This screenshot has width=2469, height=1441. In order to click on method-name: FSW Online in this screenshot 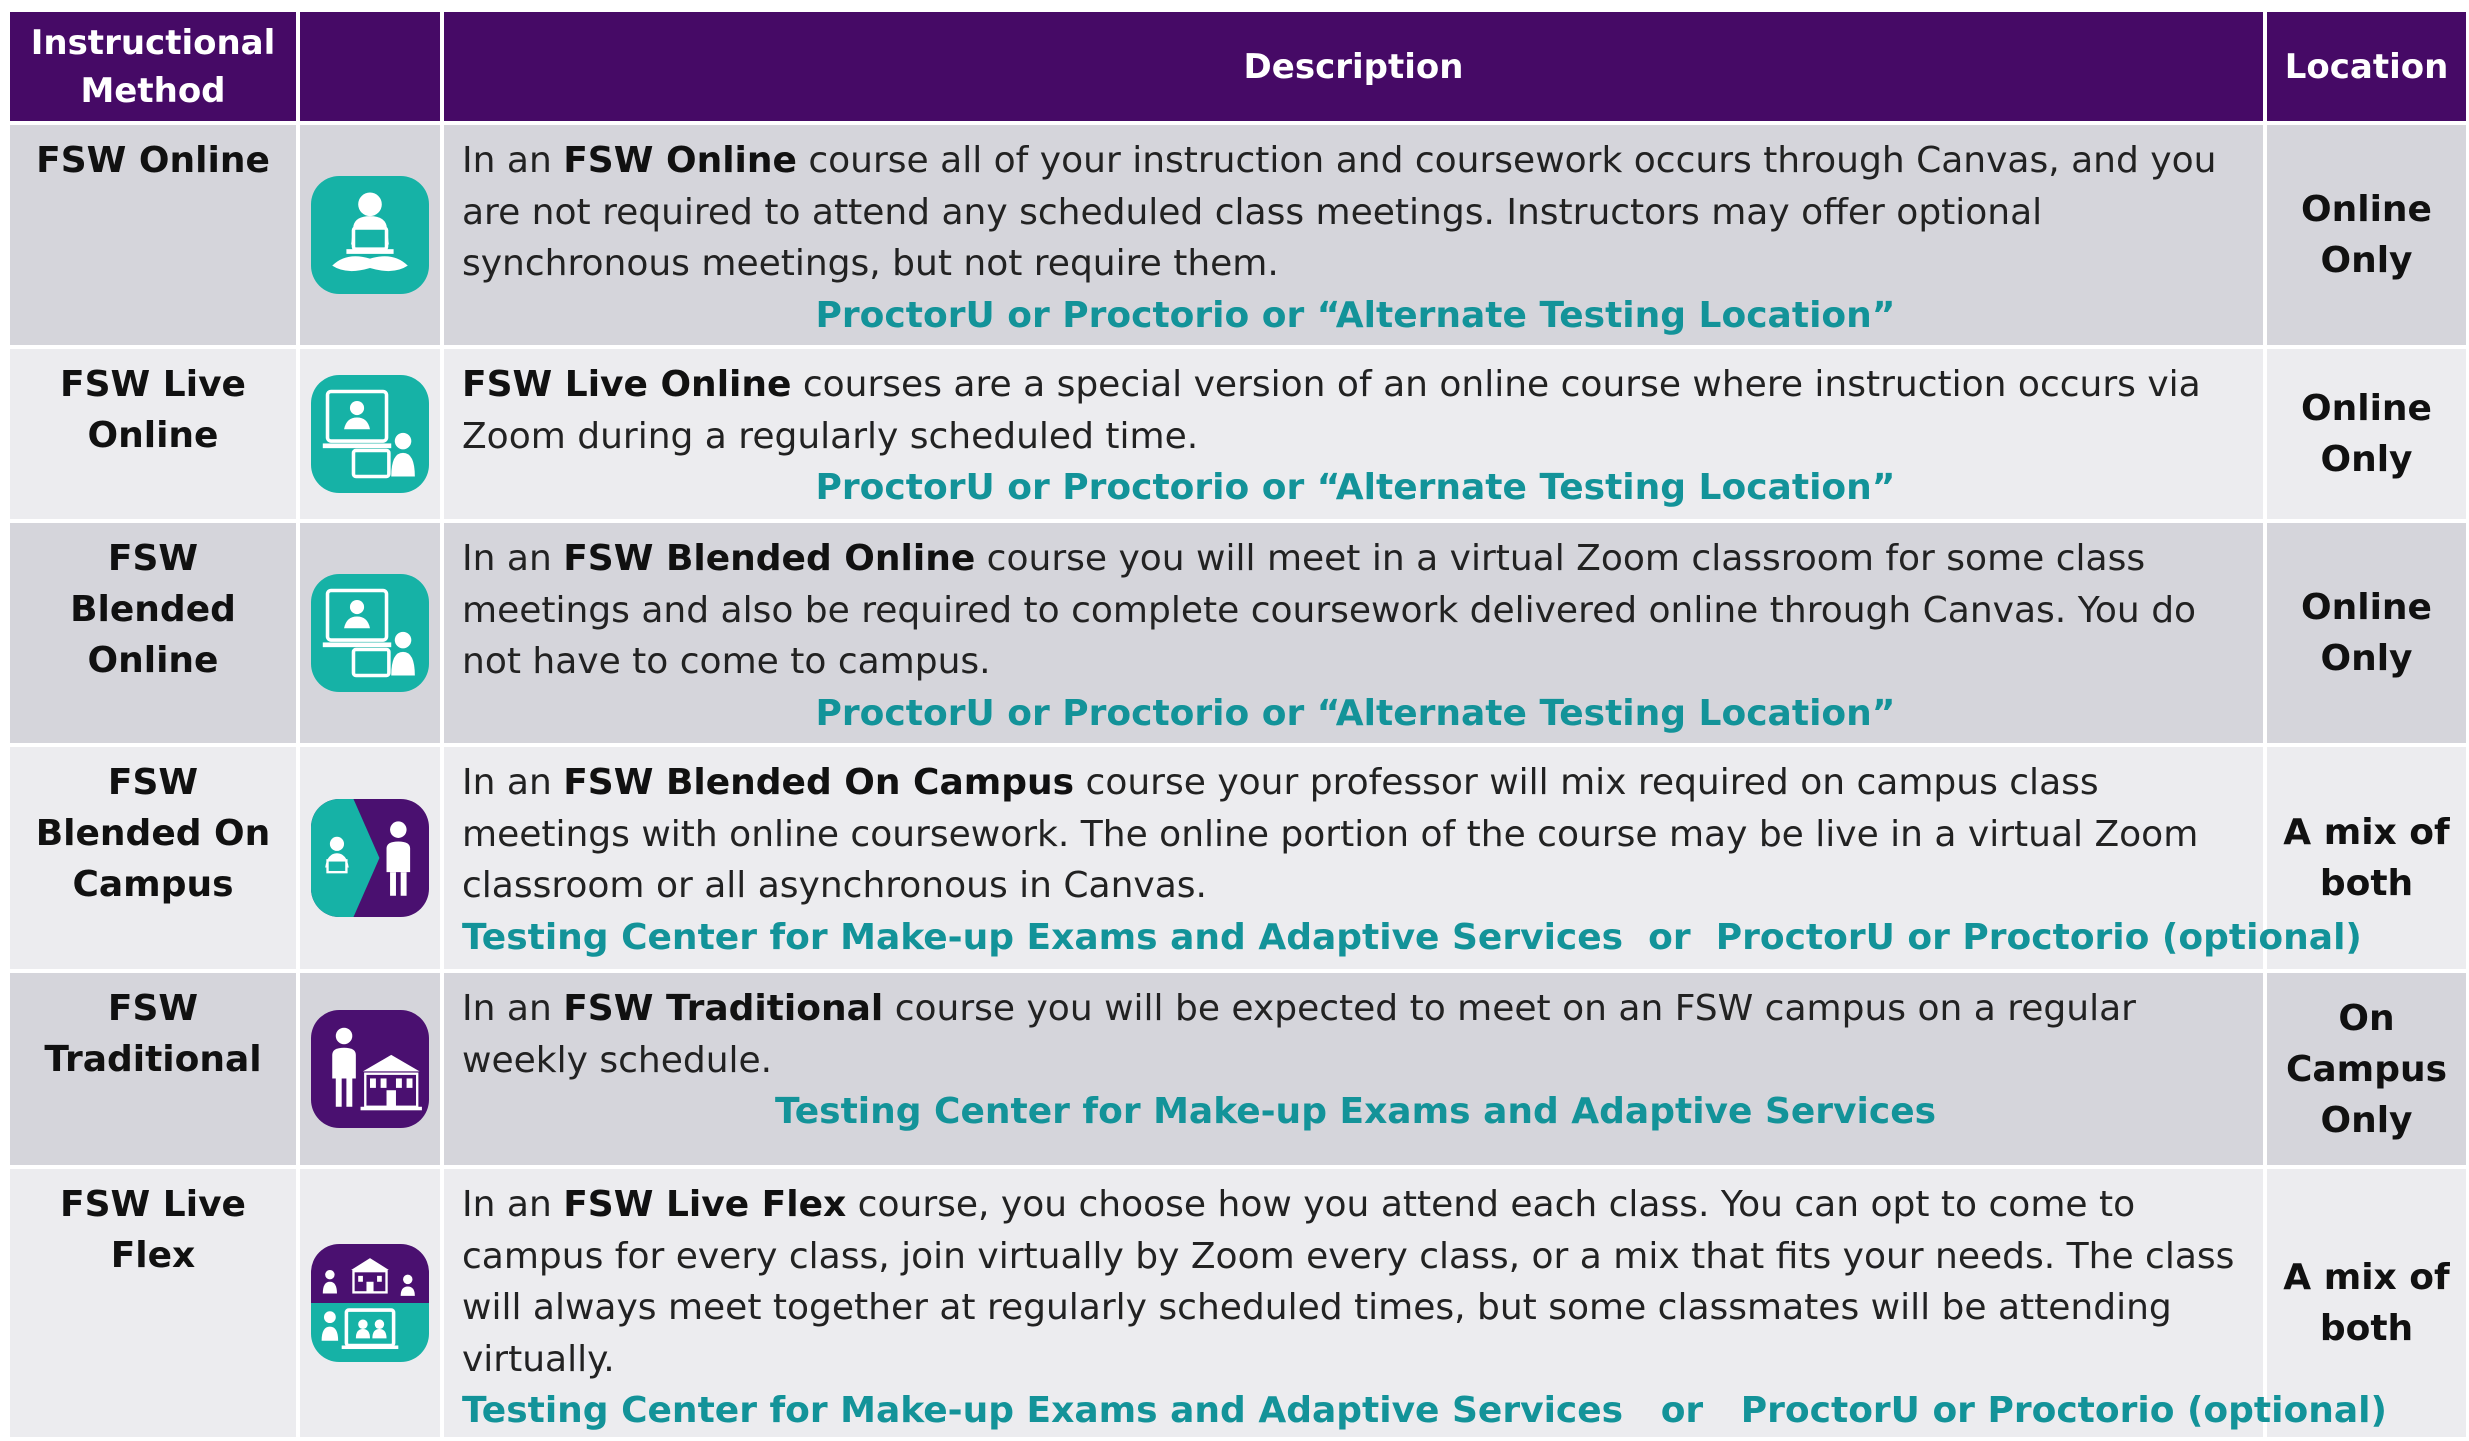, I will do `click(153, 235)`.